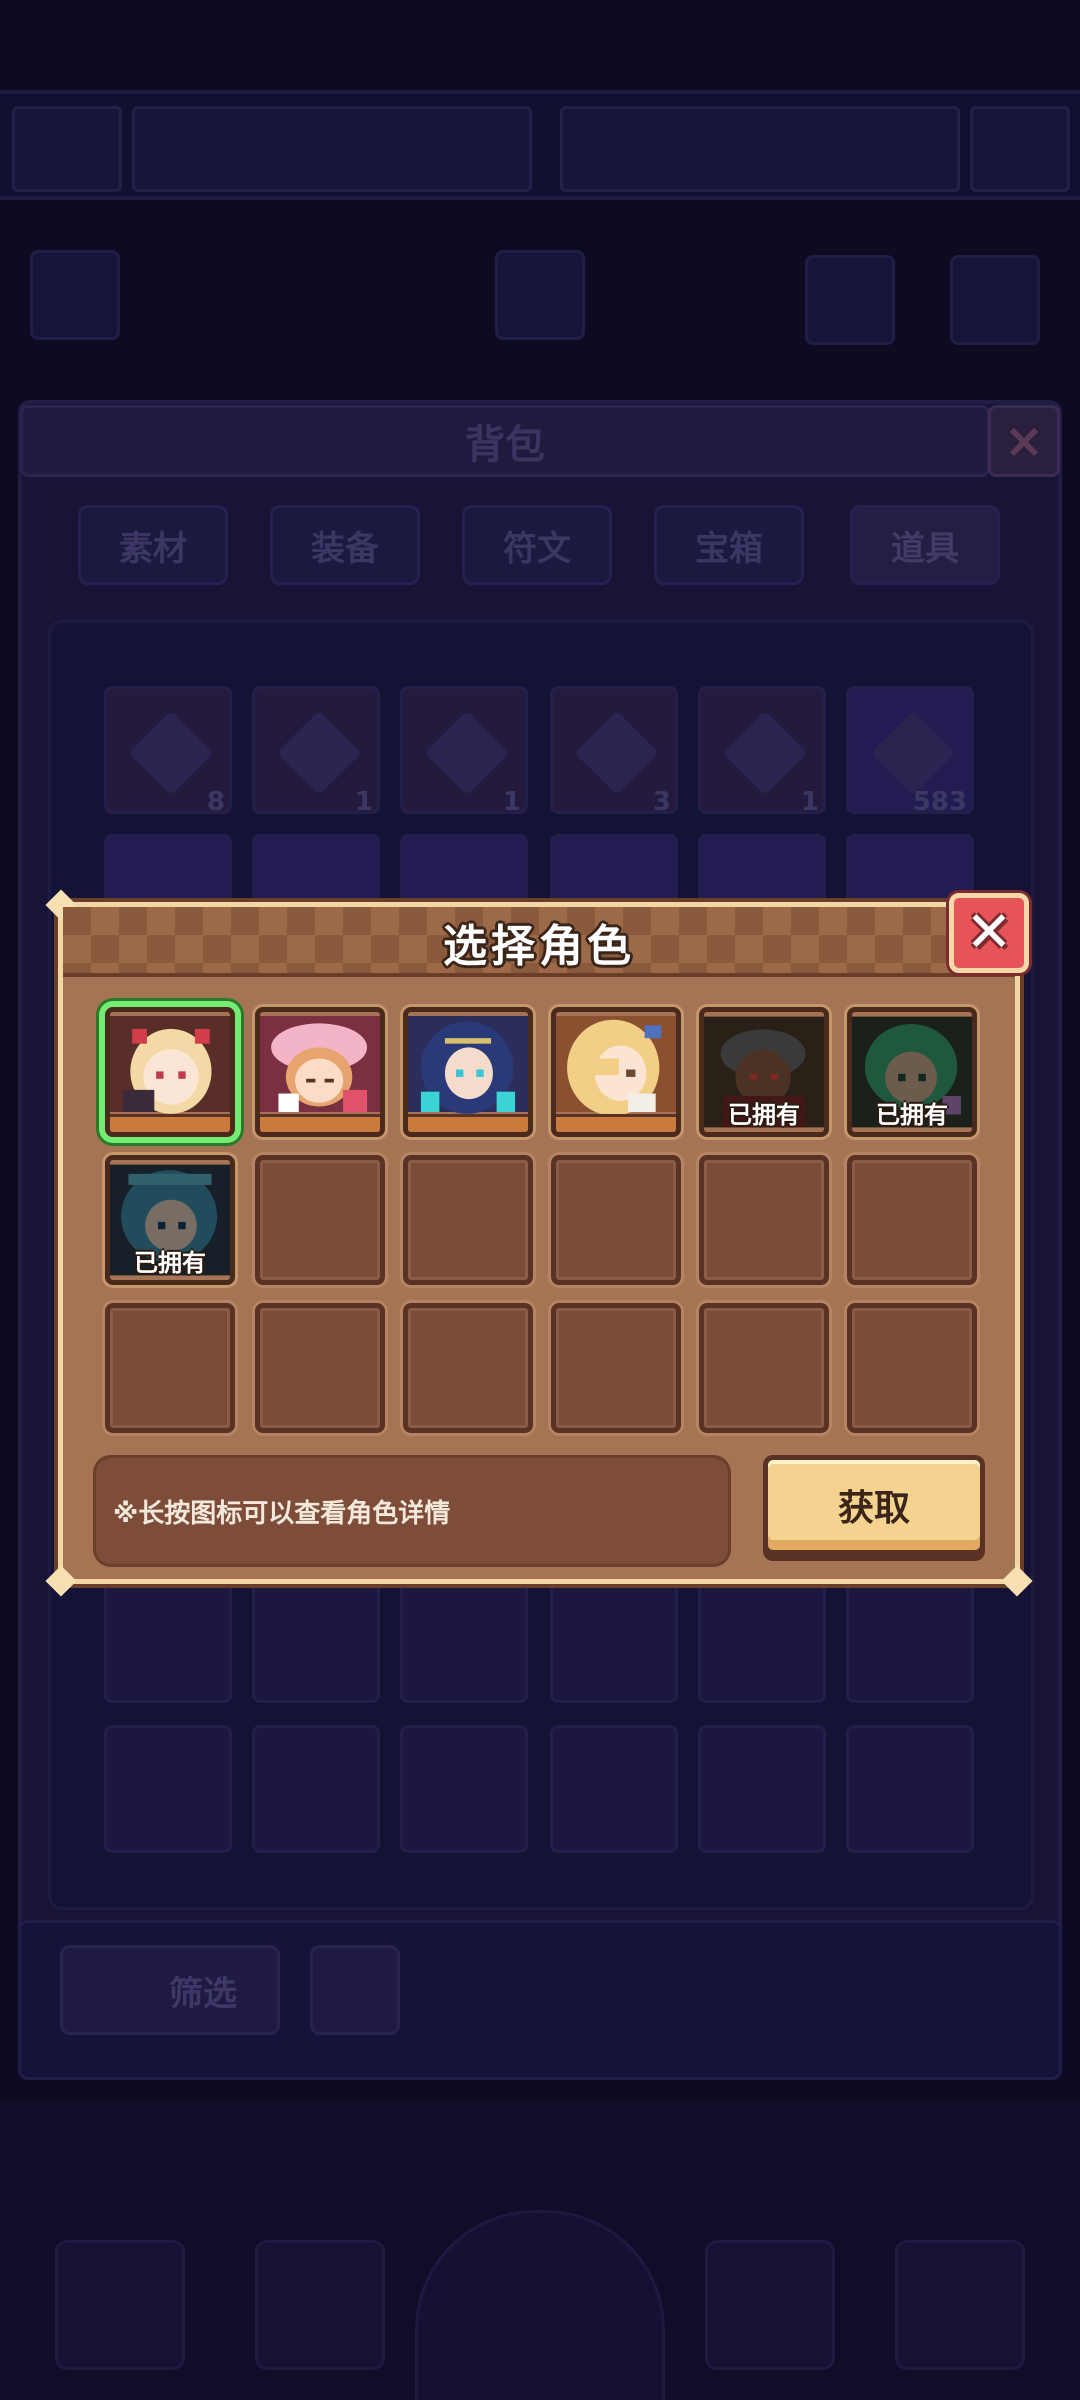 The image size is (1080, 2400). I want to click on settings-button, so click(1020, 149).